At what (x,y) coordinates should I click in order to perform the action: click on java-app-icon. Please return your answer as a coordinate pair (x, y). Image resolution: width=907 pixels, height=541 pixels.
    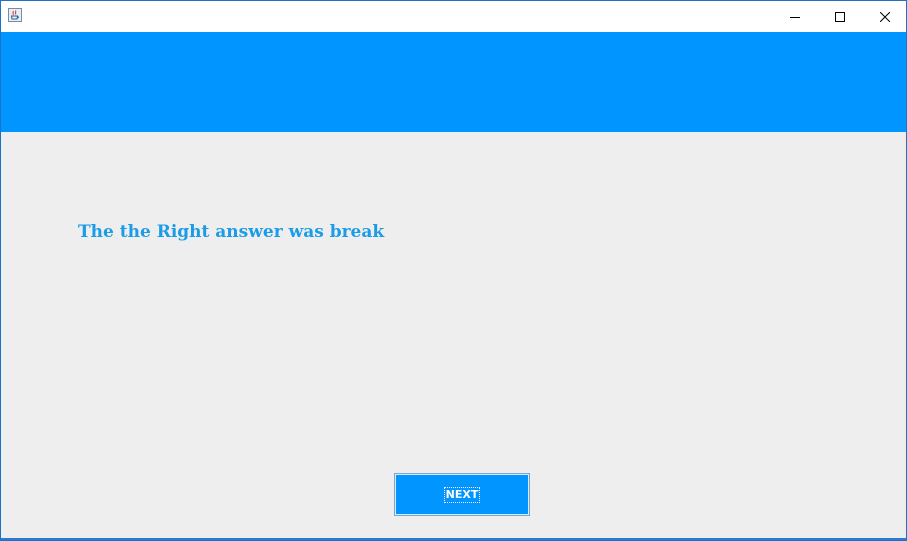
    Looking at the image, I should click on (15, 15).